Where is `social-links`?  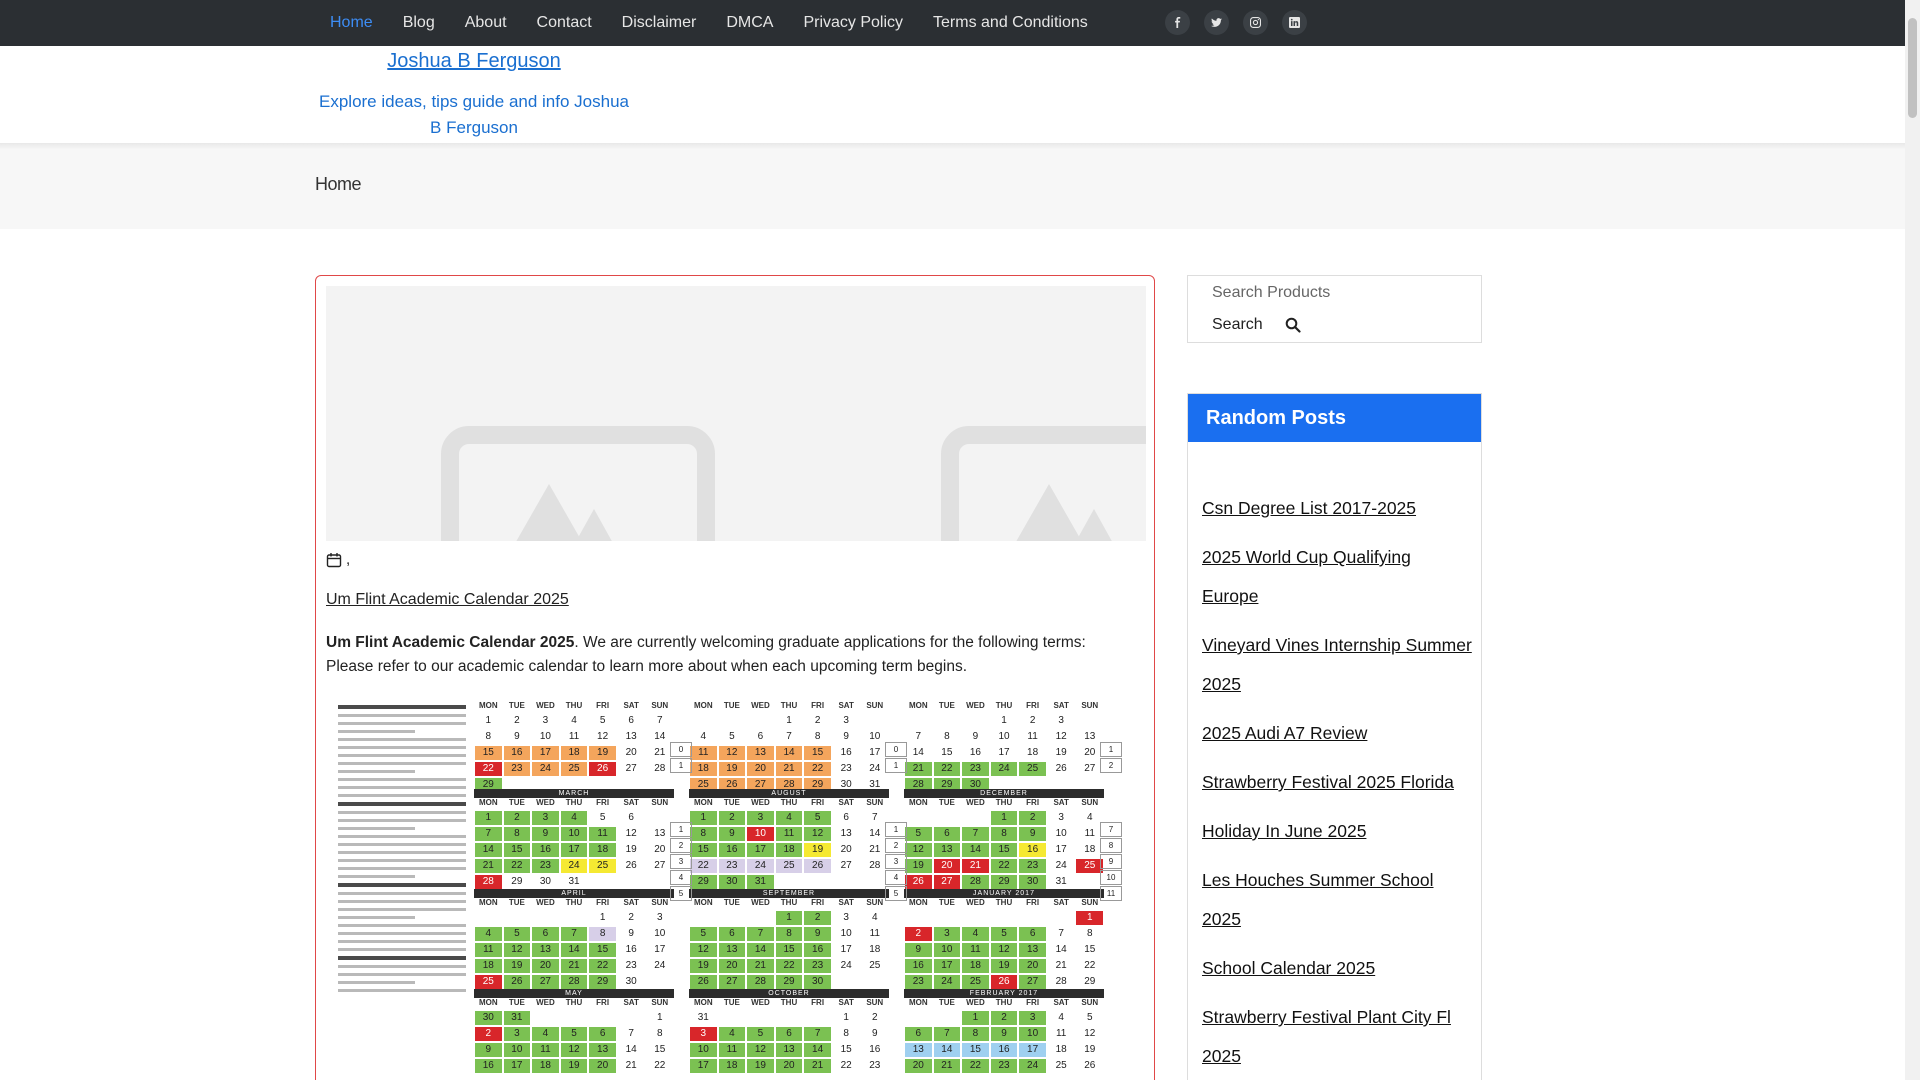
social-links is located at coordinates (1243, 22).